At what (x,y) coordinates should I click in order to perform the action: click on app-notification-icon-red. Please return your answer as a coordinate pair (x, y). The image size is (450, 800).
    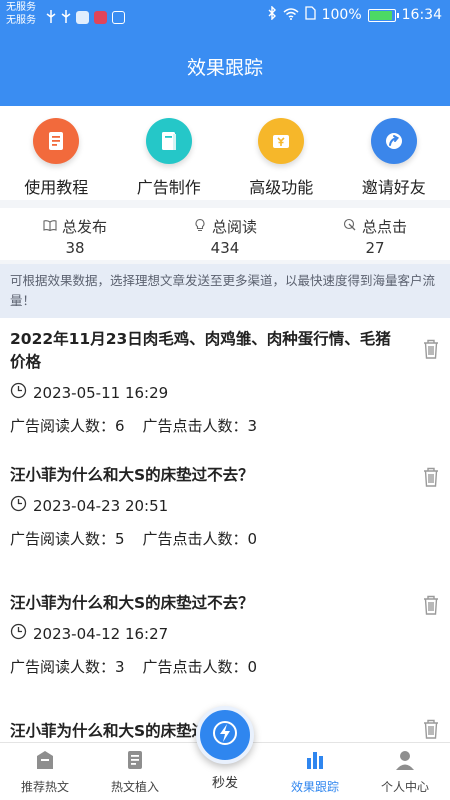
    Looking at the image, I should click on (100, 17).